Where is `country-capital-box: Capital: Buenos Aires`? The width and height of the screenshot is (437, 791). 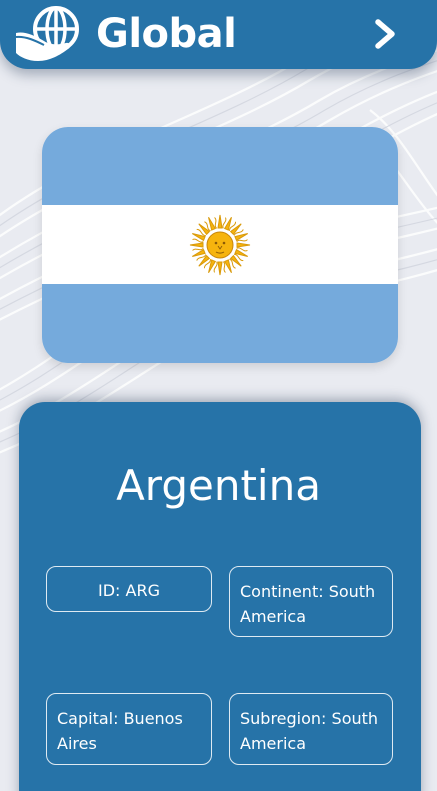
country-capital-box: Capital: Buenos Aires is located at coordinates (129, 729).